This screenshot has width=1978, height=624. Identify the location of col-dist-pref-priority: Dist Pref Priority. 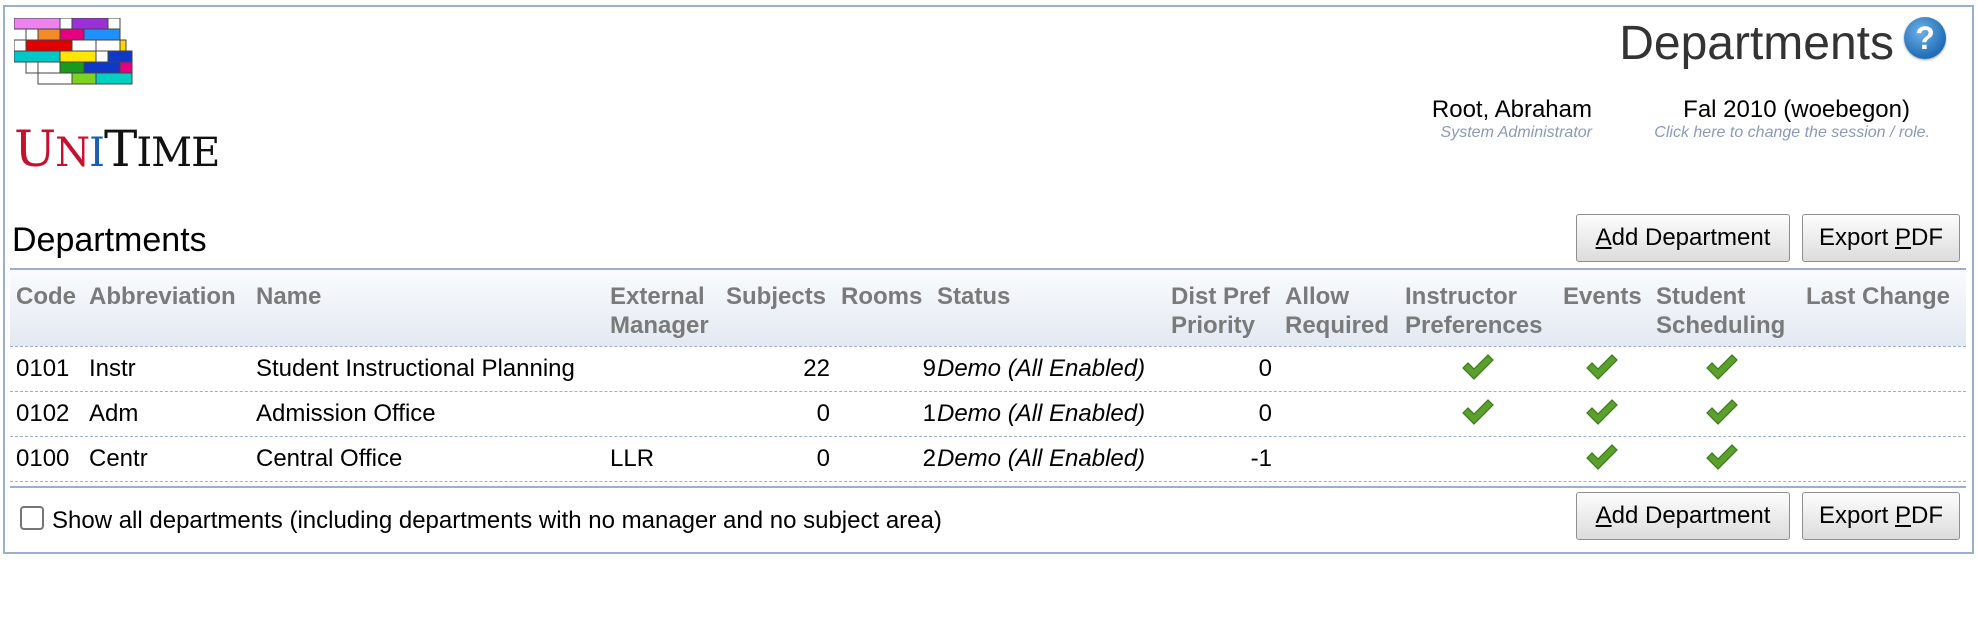
(1220, 311).